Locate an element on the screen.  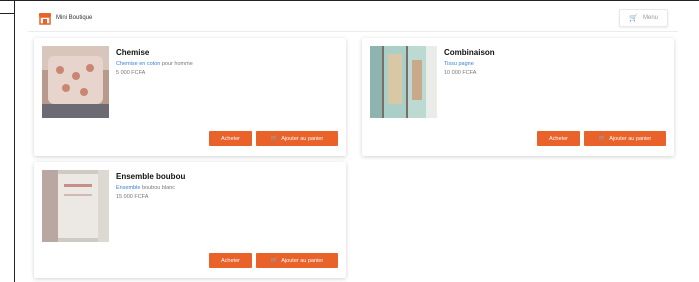
product-title: Ensemble boubou is located at coordinates (151, 176).